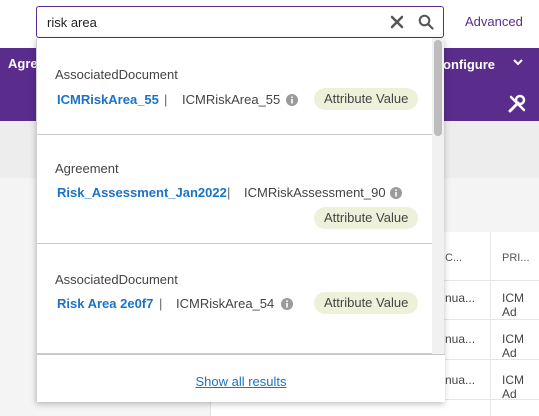  What do you see at coordinates (494, 21) in the screenshot?
I see `advanced-search-link: Advanced` at bounding box center [494, 21].